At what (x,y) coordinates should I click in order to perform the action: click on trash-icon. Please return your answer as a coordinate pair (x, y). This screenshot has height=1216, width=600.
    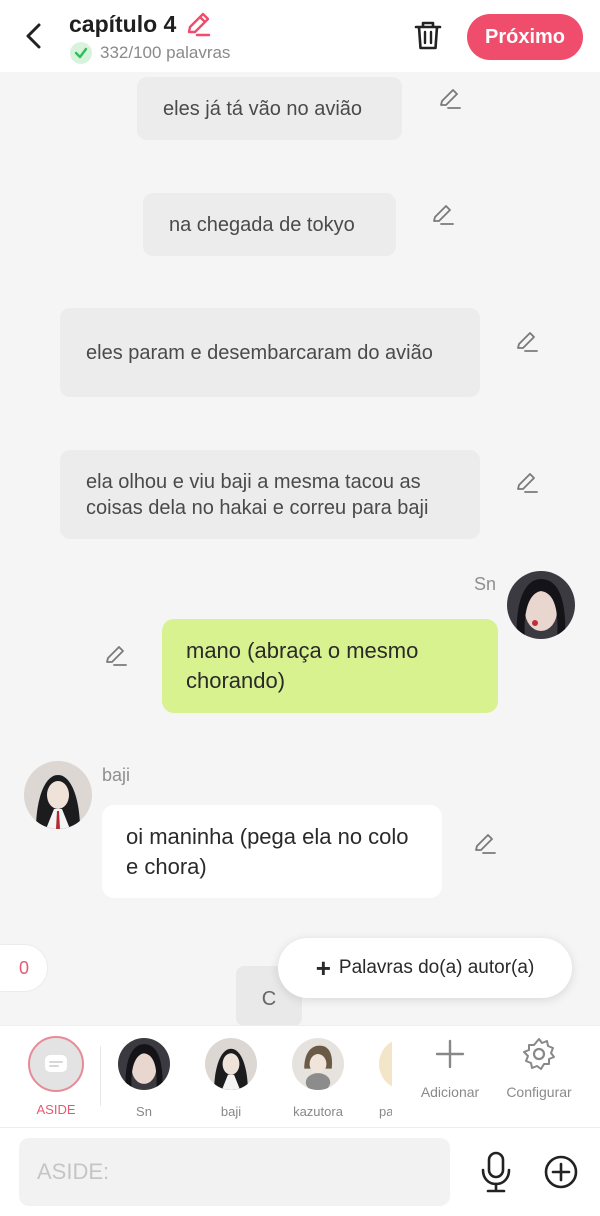
    Looking at the image, I should click on (428, 35).